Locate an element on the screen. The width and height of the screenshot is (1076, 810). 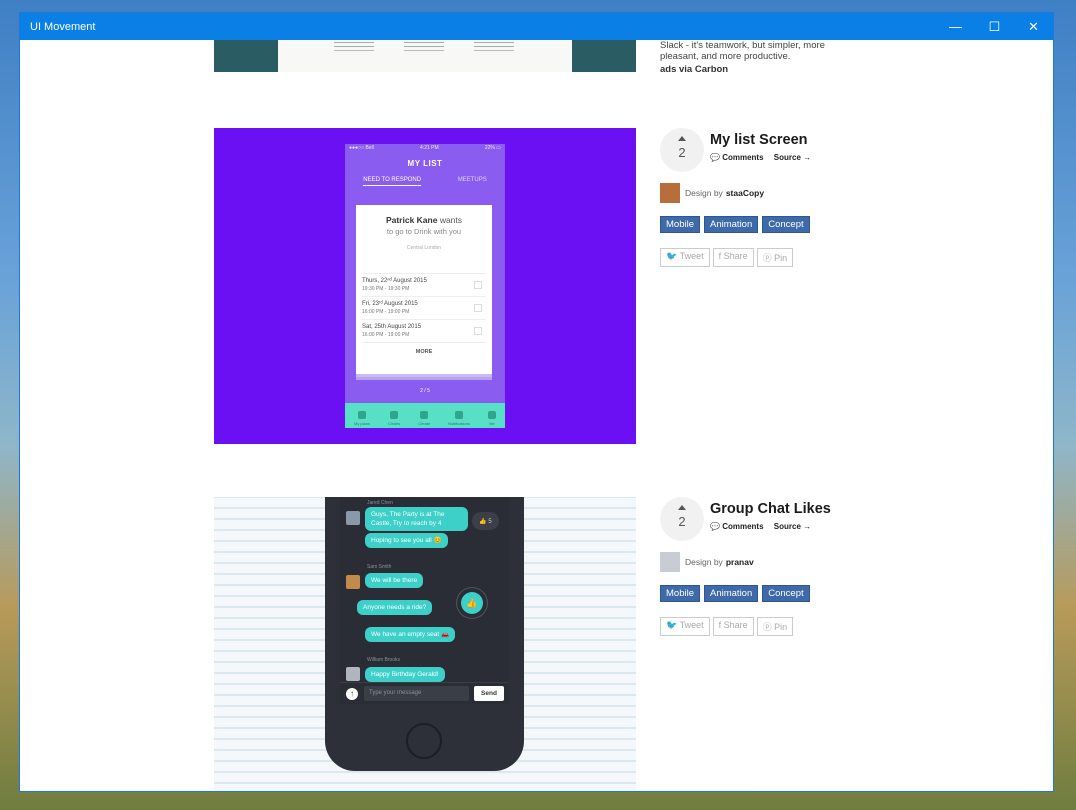
mock-tabs: NEED TO RESPOND MEETUPS is located at coordinates (425, 181).